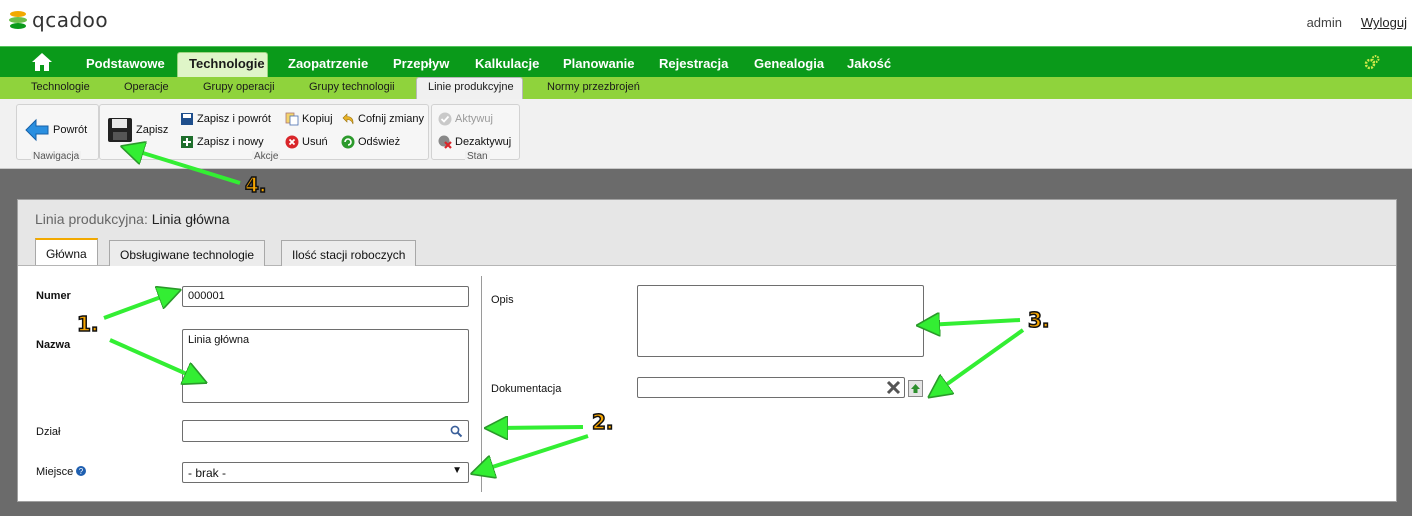  What do you see at coordinates (234, 119) in the screenshot?
I see `save-back-label: Zapisz i powrót` at bounding box center [234, 119].